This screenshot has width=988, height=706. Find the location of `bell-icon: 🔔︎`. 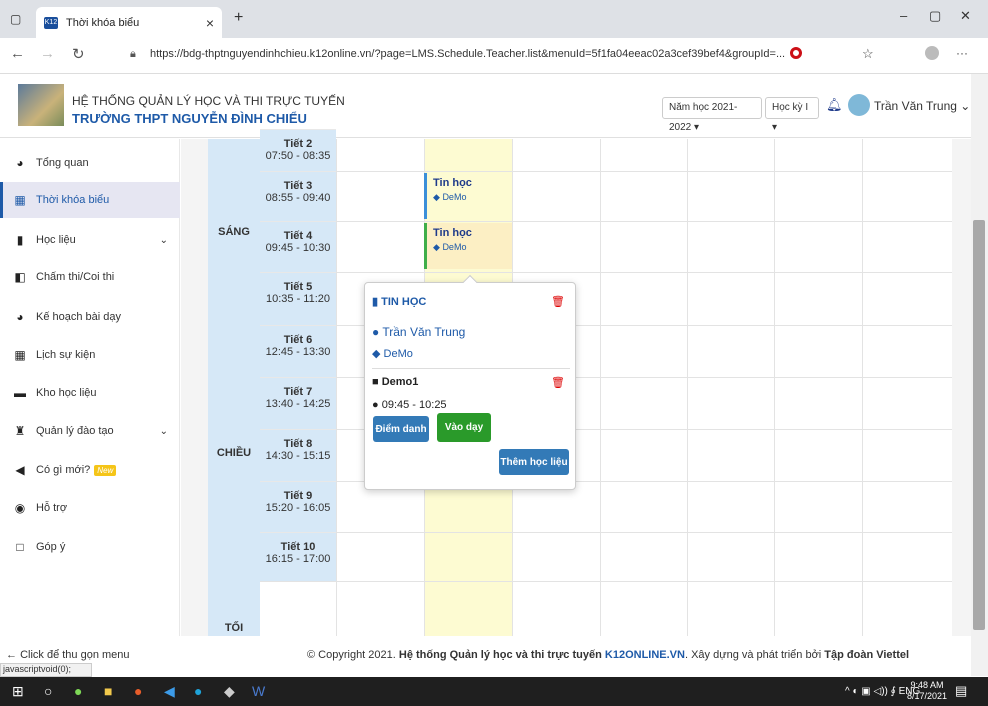

bell-icon: 🔔︎ is located at coordinates (834, 105).